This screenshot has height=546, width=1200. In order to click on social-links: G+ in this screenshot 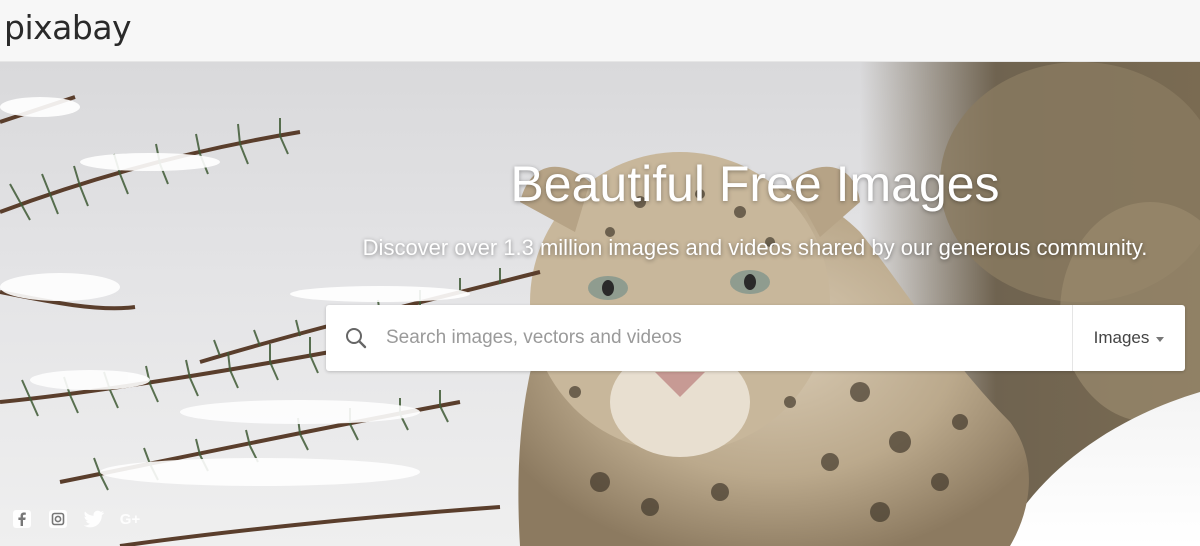, I will do `click(76, 519)`.